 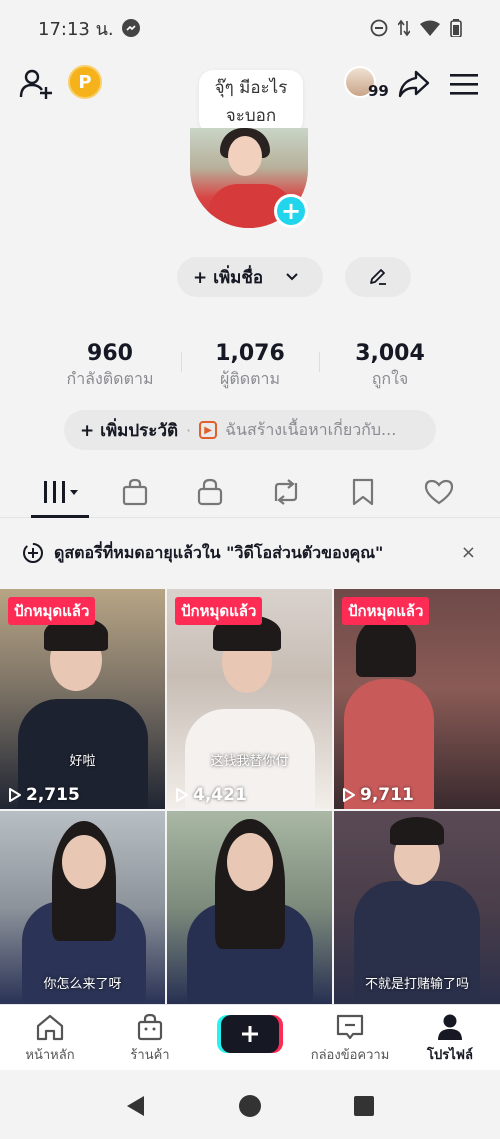 What do you see at coordinates (110, 353) in the screenshot?
I see `following-count: 960` at bounding box center [110, 353].